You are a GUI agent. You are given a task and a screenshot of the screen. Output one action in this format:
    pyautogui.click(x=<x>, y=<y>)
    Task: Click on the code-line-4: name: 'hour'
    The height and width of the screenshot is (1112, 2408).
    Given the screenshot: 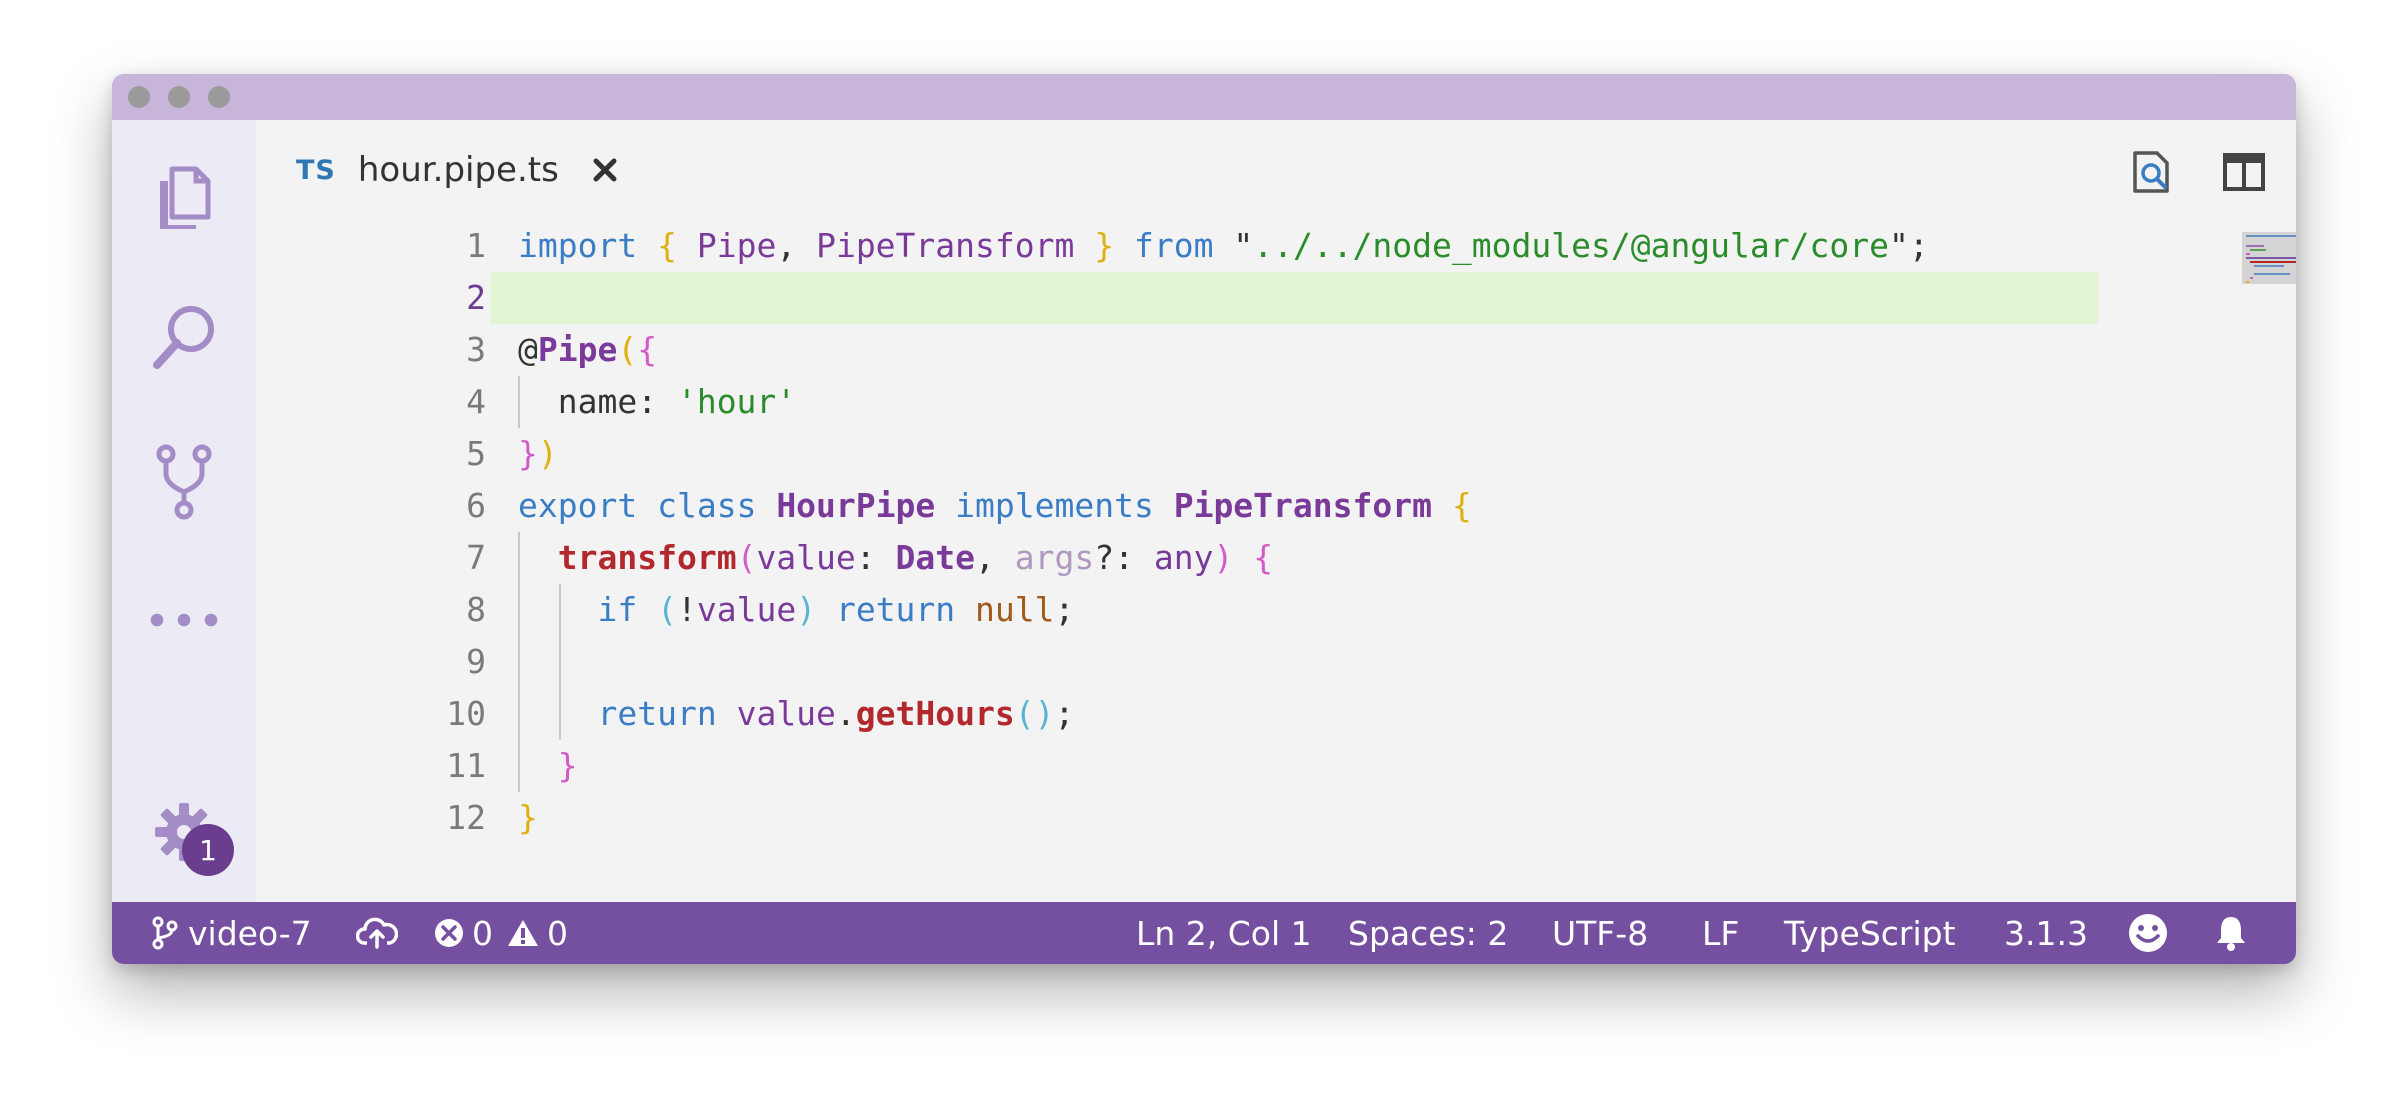 What is the action you would take?
    pyautogui.click(x=657, y=401)
    